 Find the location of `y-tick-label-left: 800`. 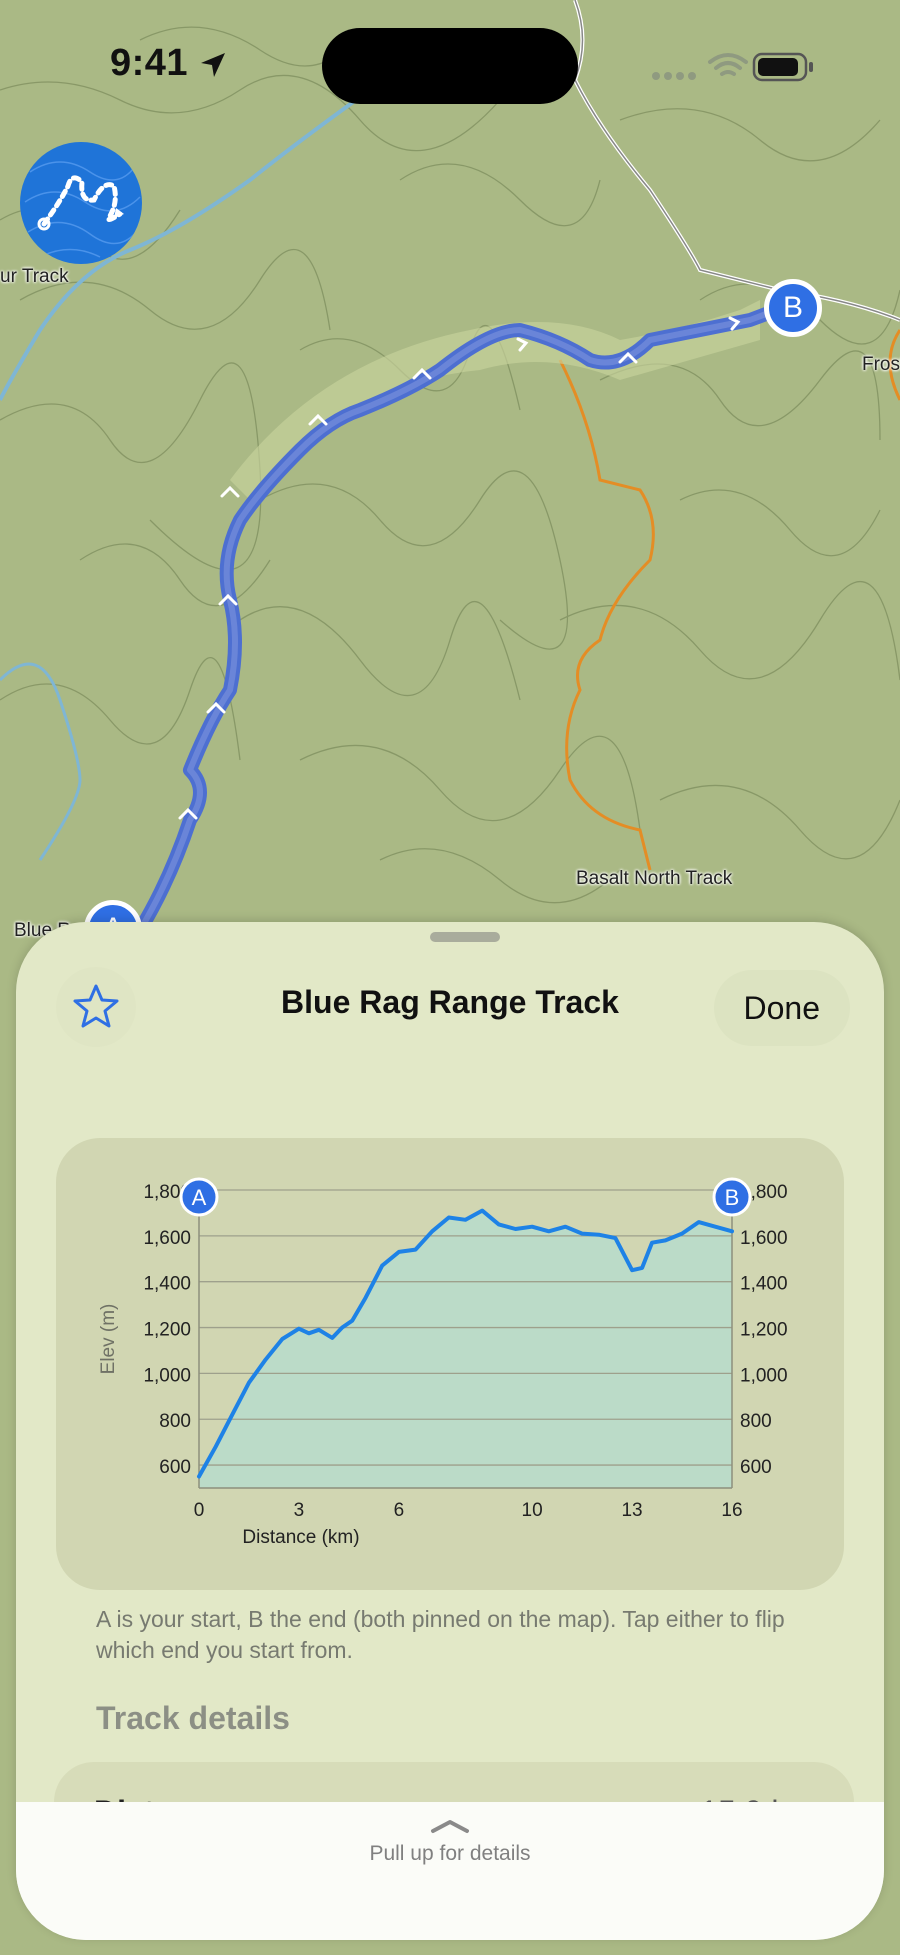

y-tick-label-left: 800 is located at coordinates (175, 1421).